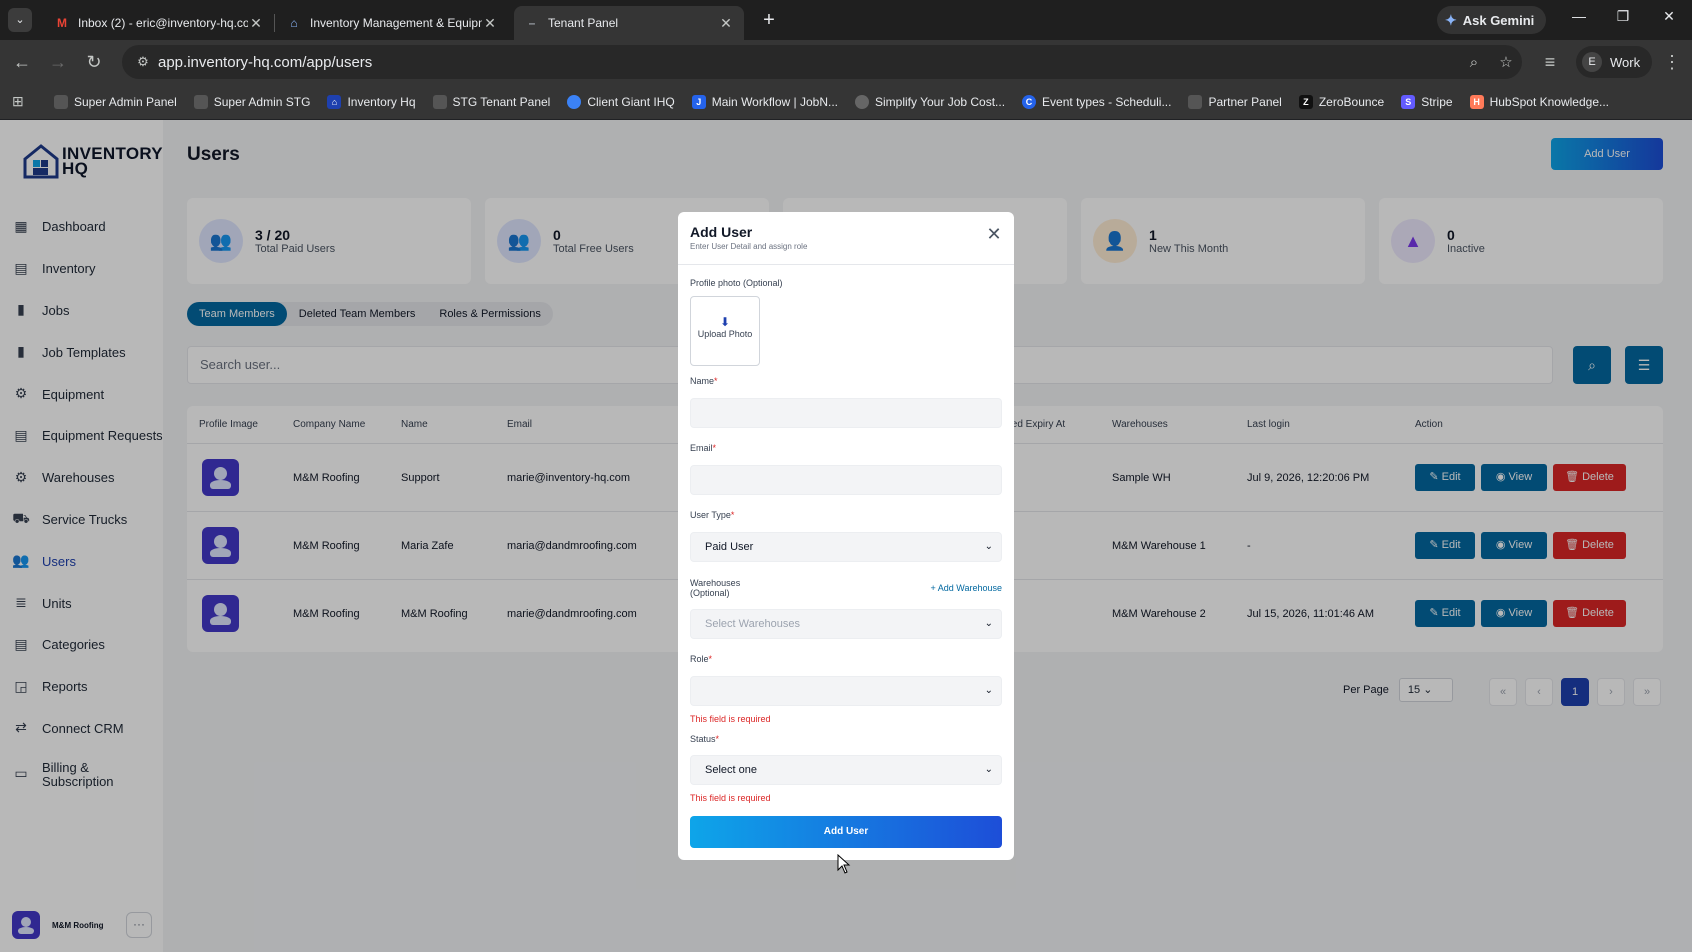 The width and height of the screenshot is (1692, 952). What do you see at coordinates (710, 515) in the screenshot?
I see `user-type-label-text: User Type` at bounding box center [710, 515].